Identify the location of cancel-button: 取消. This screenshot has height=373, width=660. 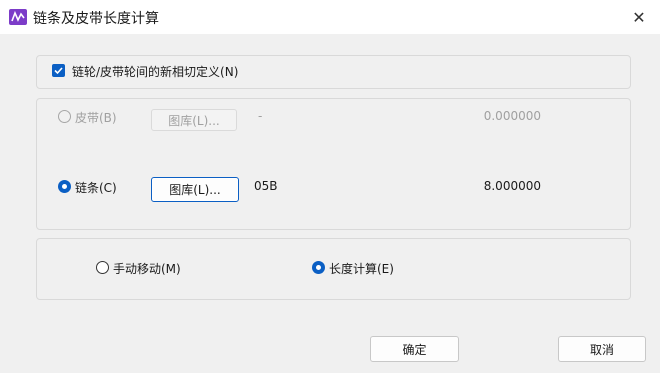
(602, 349).